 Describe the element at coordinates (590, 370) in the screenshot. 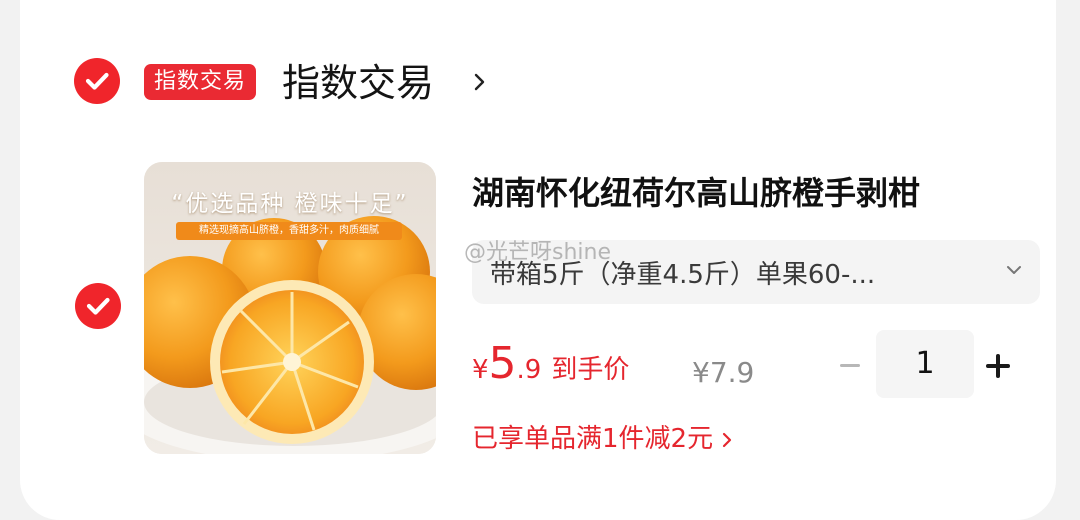

I see `price-label: 到手价` at that location.